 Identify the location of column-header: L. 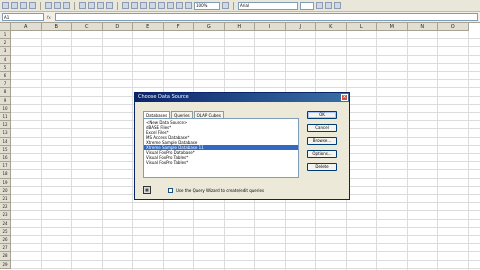
(361, 27).